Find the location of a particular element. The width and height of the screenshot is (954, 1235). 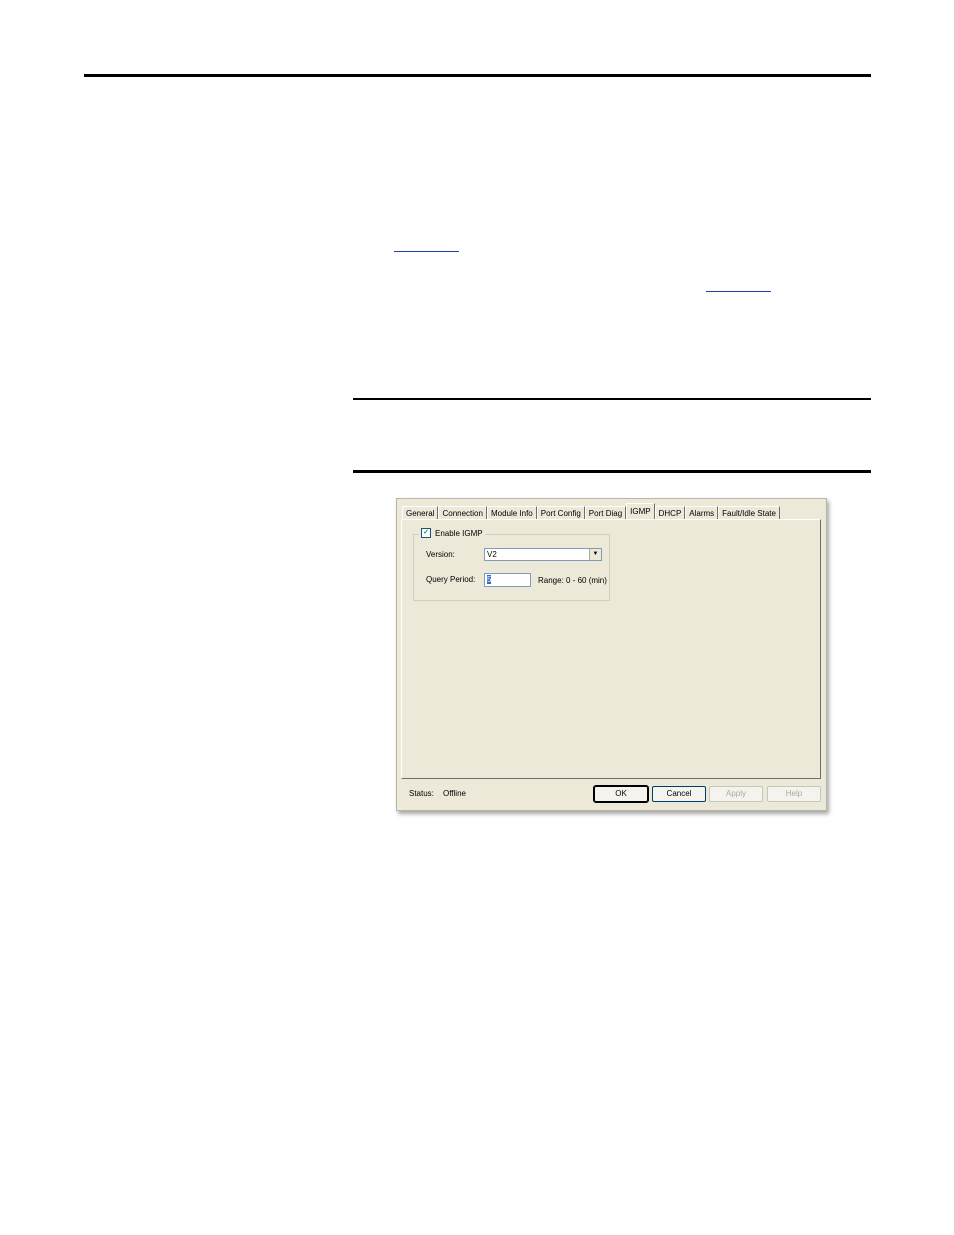

tab-port-diag: Port Diag is located at coordinates (605, 513).